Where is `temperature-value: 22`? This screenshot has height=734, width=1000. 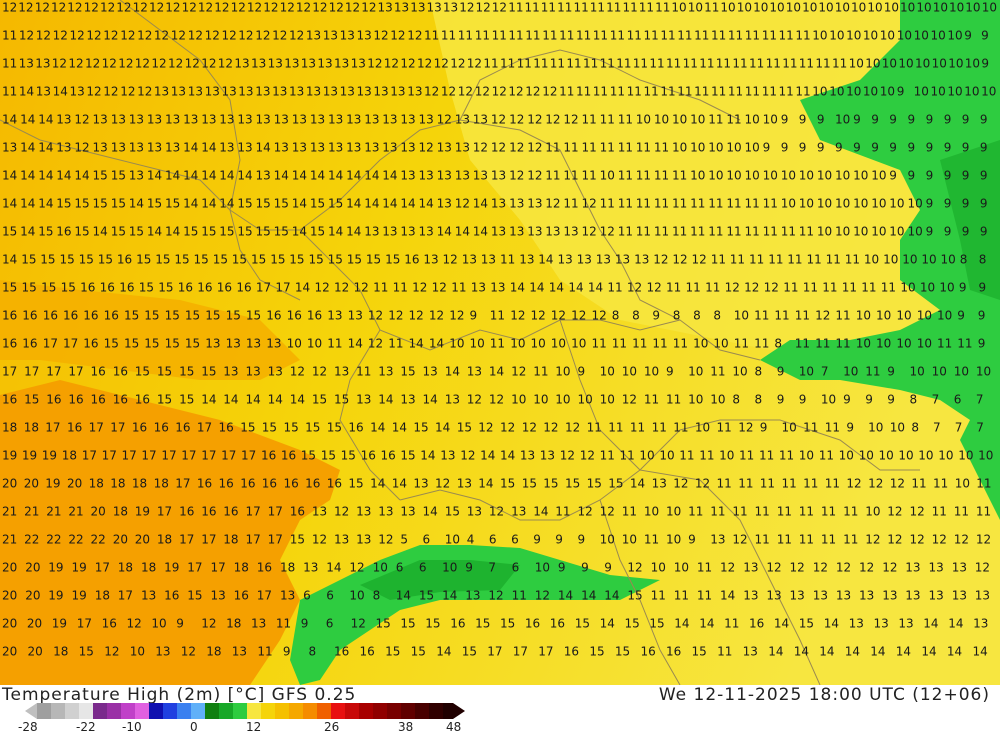 temperature-value: 22 is located at coordinates (98, 540).